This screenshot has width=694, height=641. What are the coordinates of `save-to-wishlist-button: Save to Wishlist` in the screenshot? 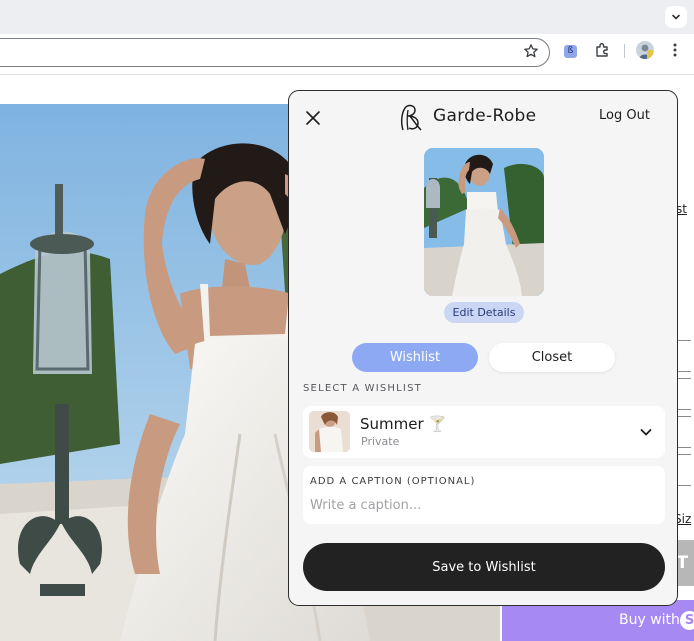 It's located at (484, 567).